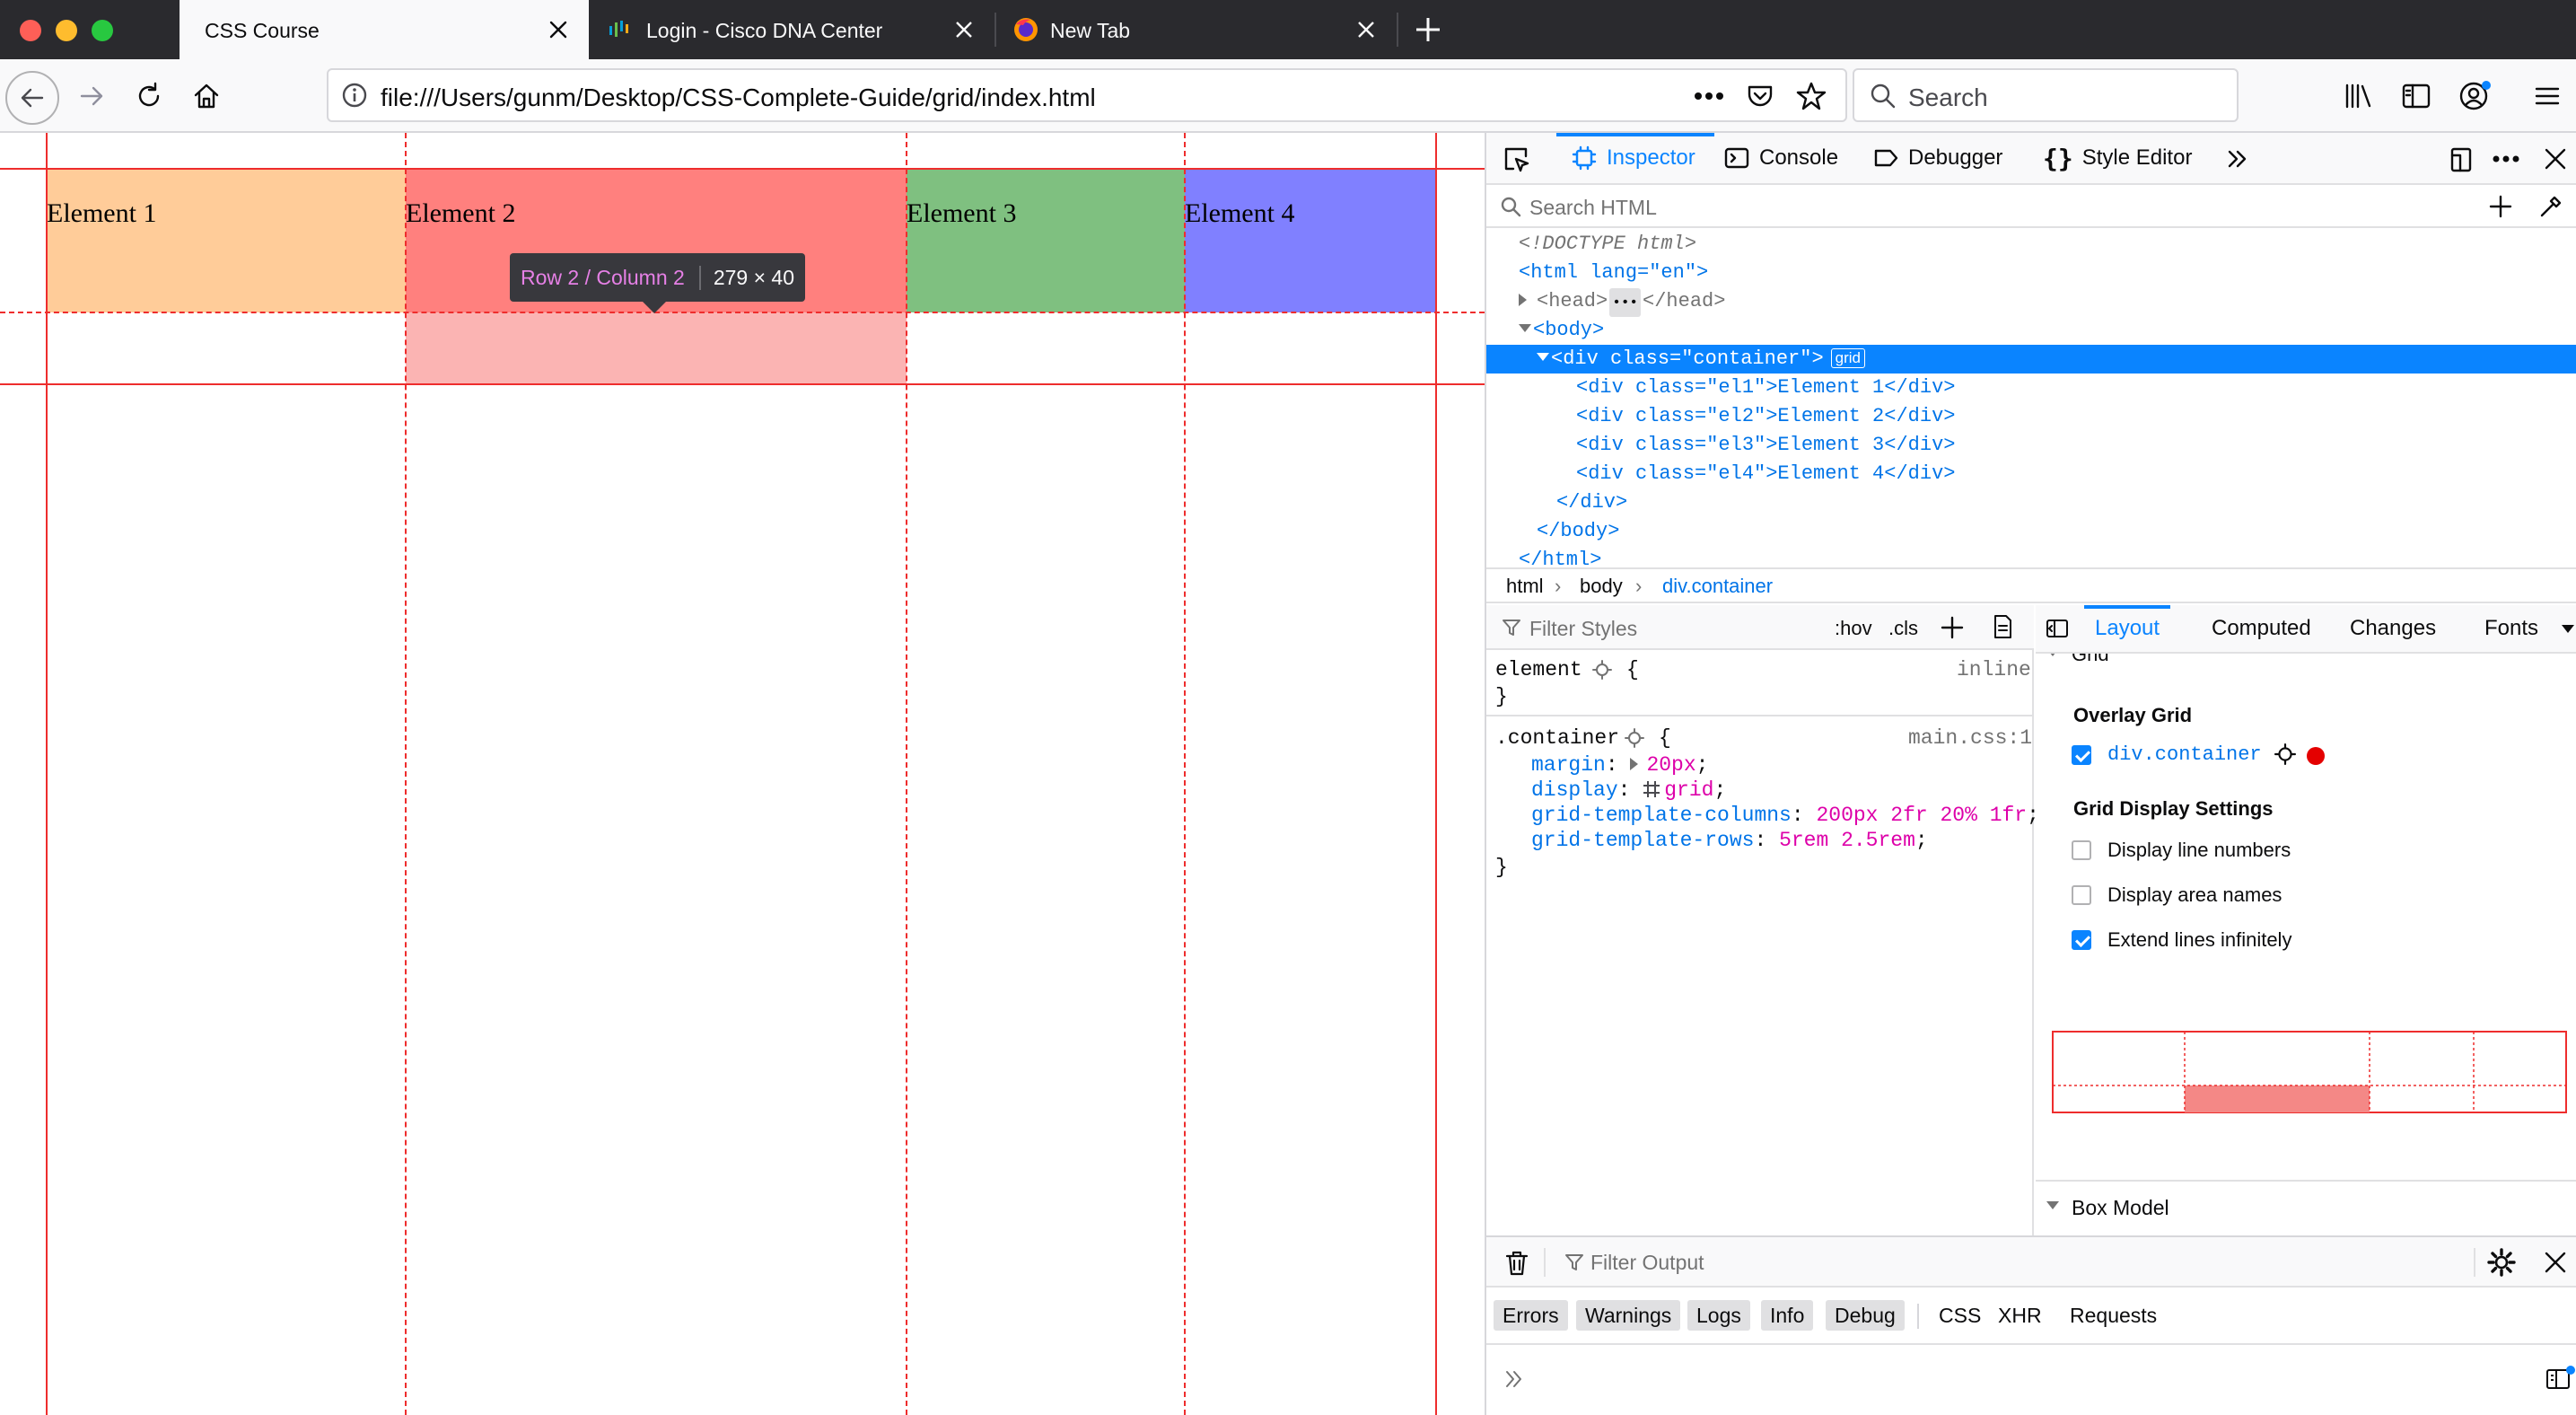 The width and height of the screenshot is (2576, 1415). Describe the element at coordinates (1516, 159) in the screenshot. I see `element-picker-icon` at that location.